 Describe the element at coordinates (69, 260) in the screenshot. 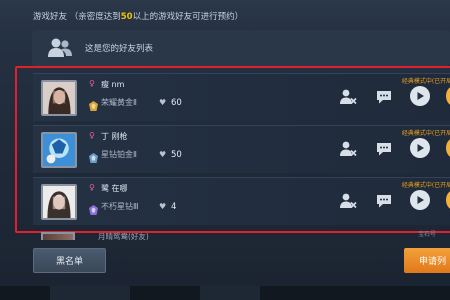

I see `blacklist-button: 黑名单` at that location.